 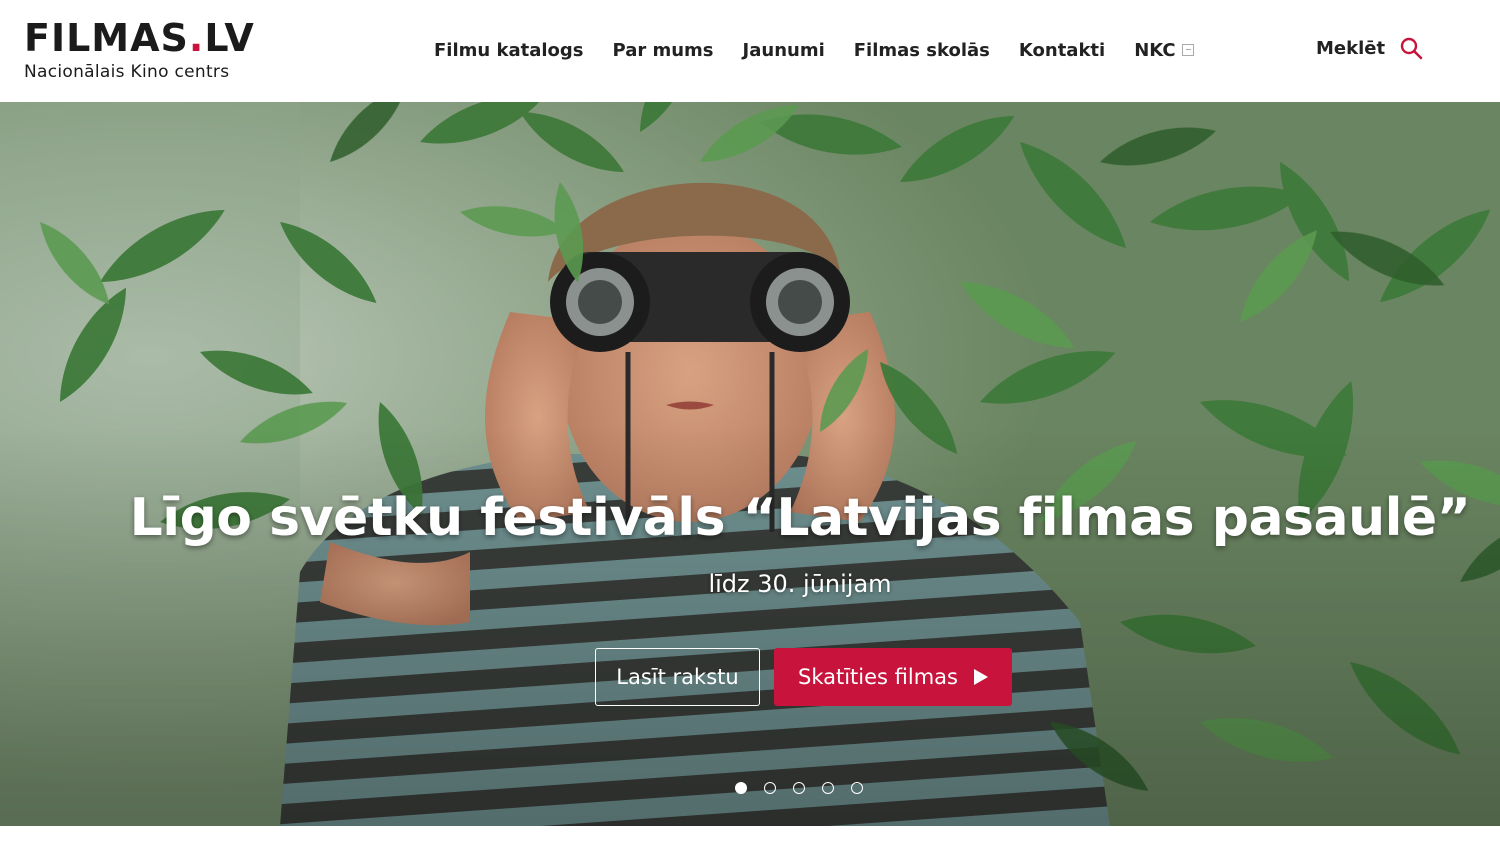 I want to click on nav-item-filmu-katalogs: Filmu katalogs, so click(x=508, y=51).